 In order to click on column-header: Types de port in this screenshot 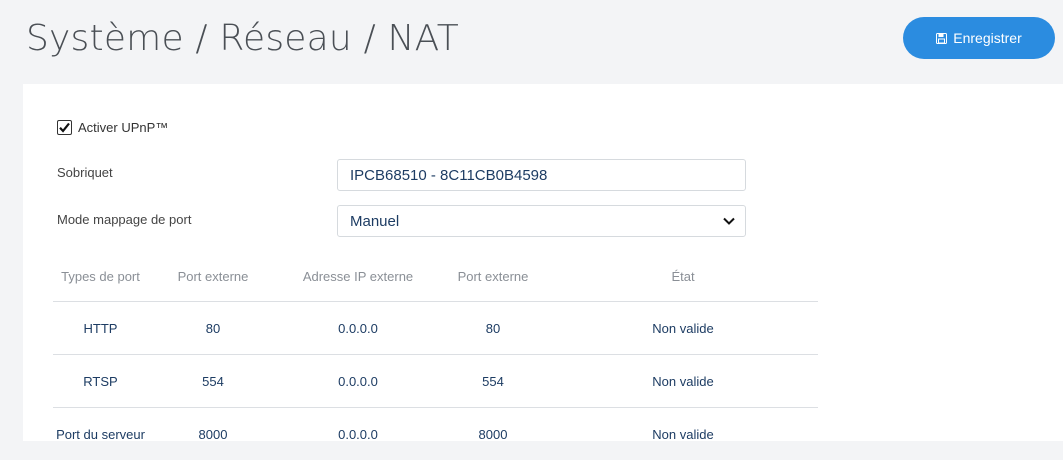, I will do `click(100, 276)`.